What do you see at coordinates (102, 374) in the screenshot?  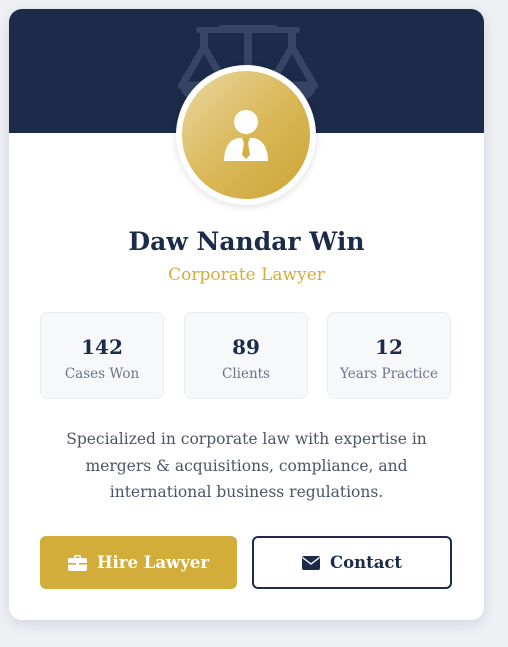 I see `stat-label: Cases Won` at bounding box center [102, 374].